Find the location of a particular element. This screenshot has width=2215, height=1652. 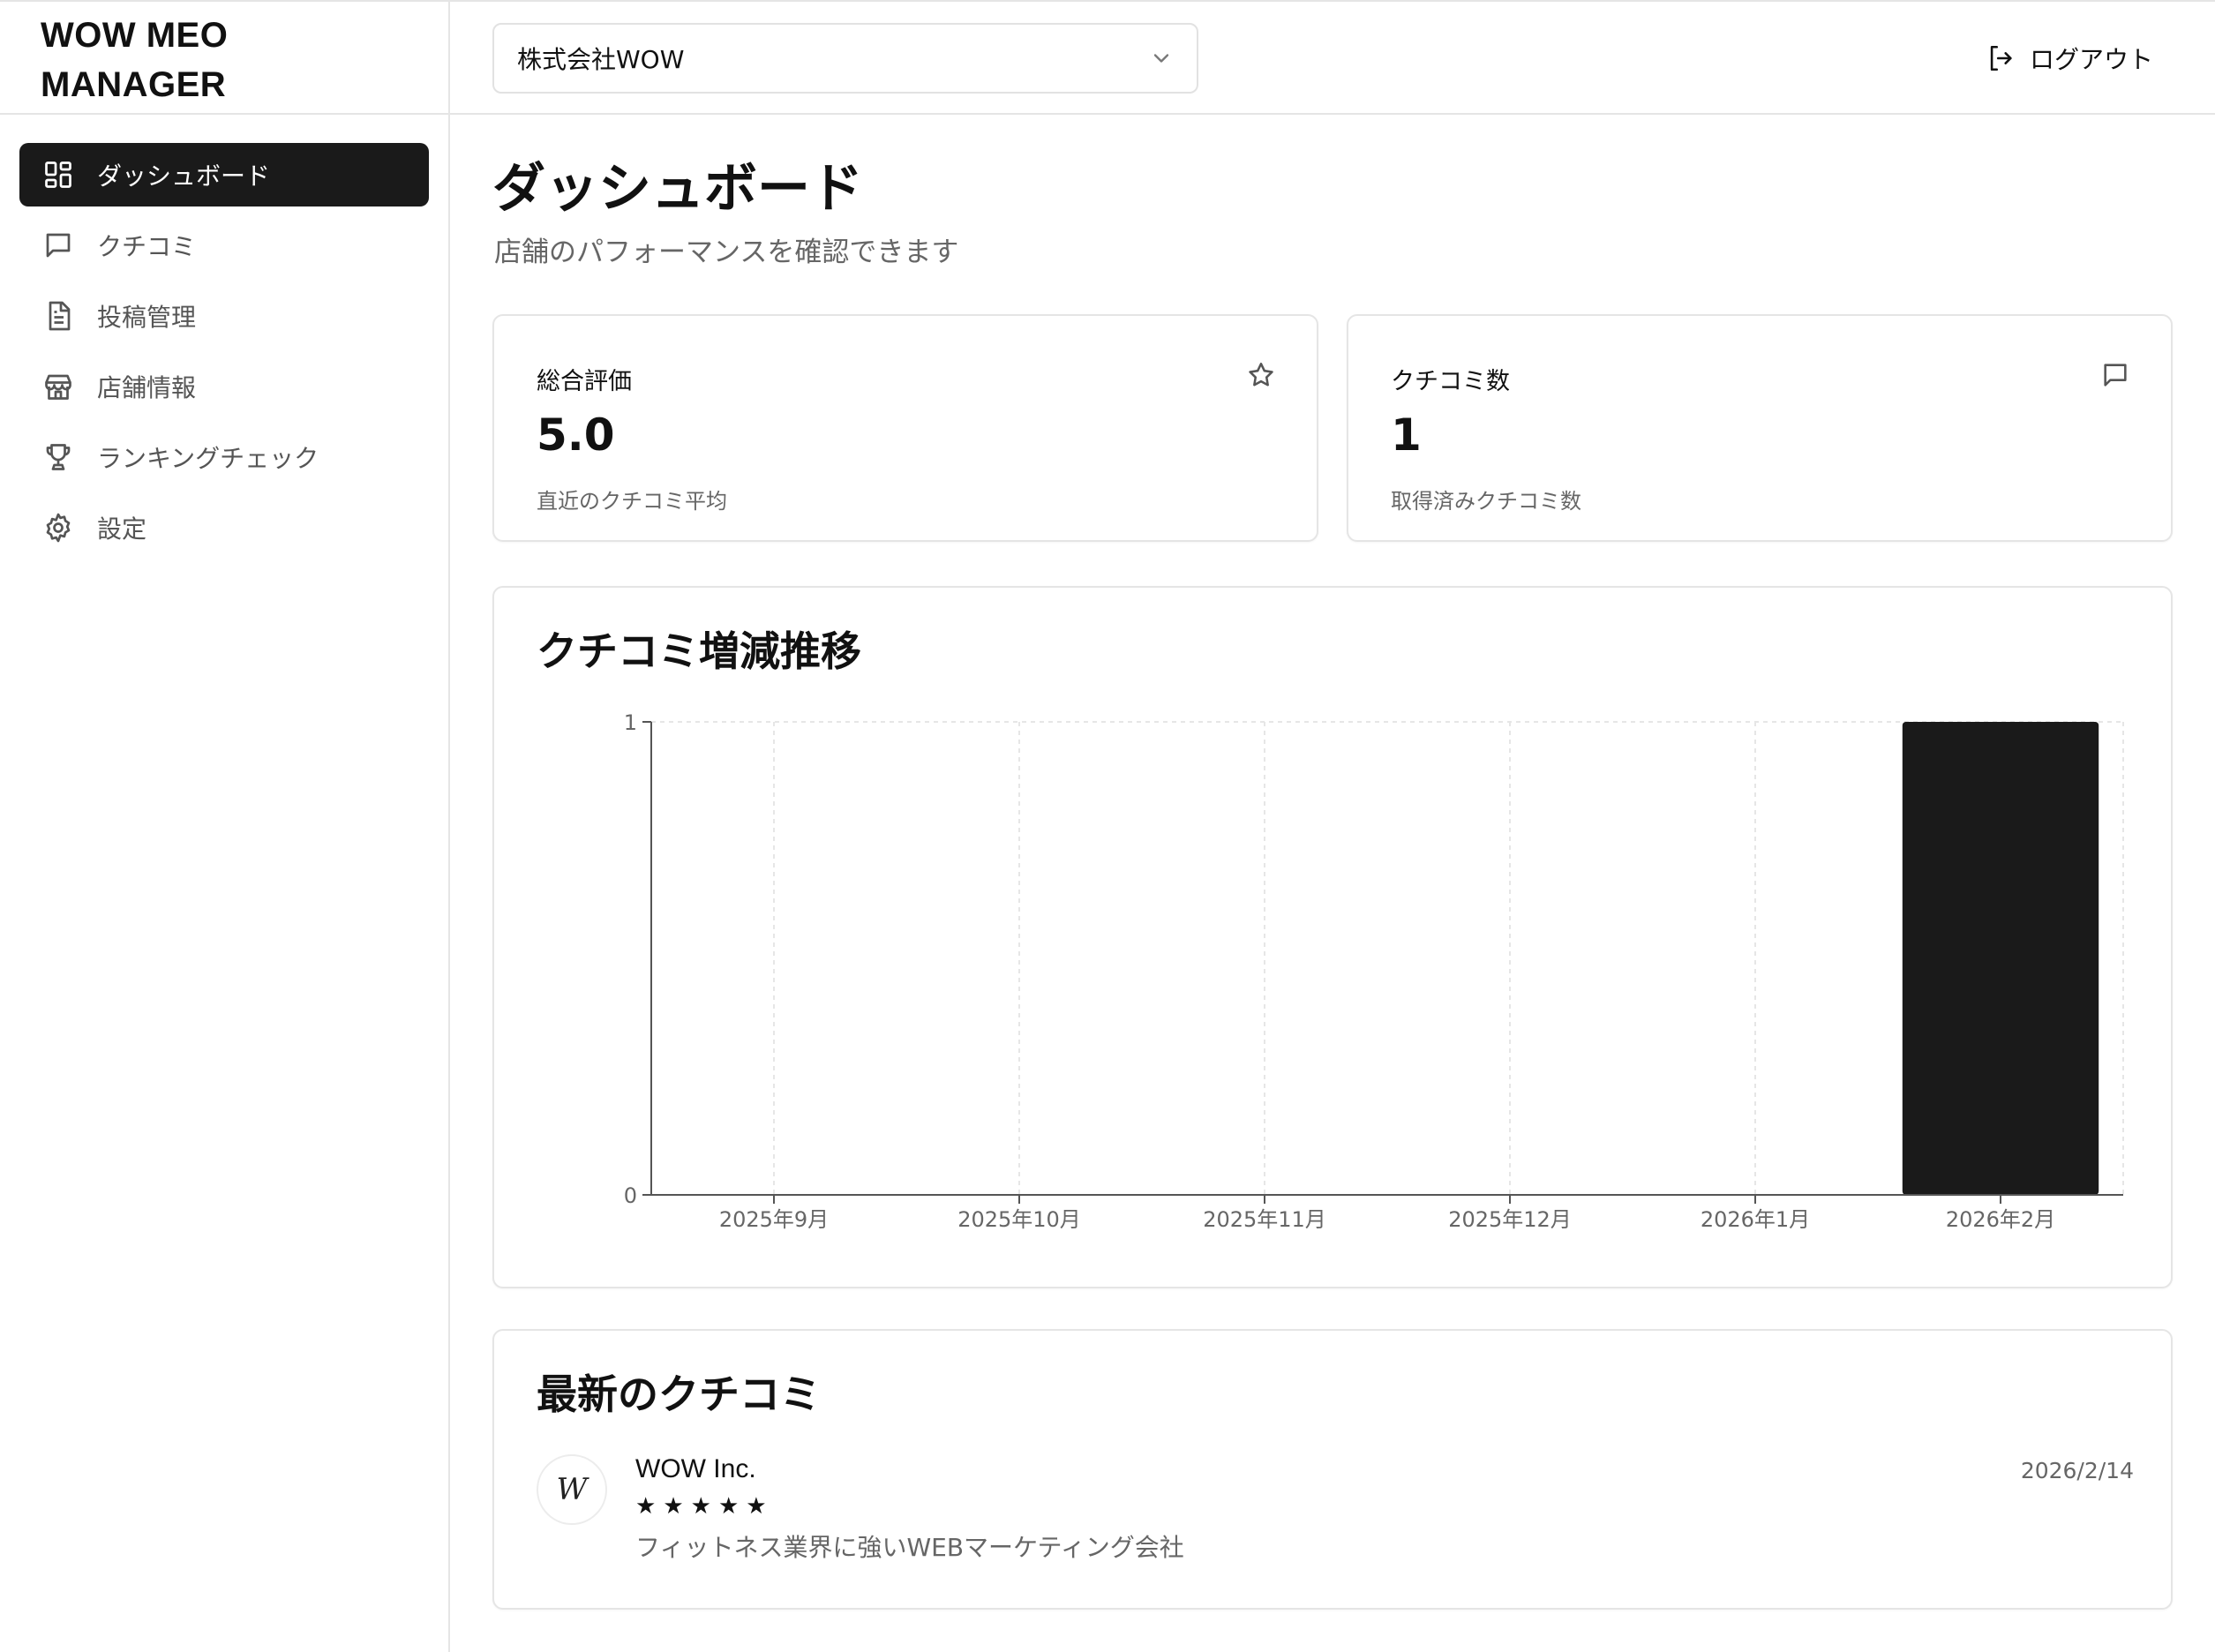

x-tick-label: 2025年11月 is located at coordinates (1264, 1219).